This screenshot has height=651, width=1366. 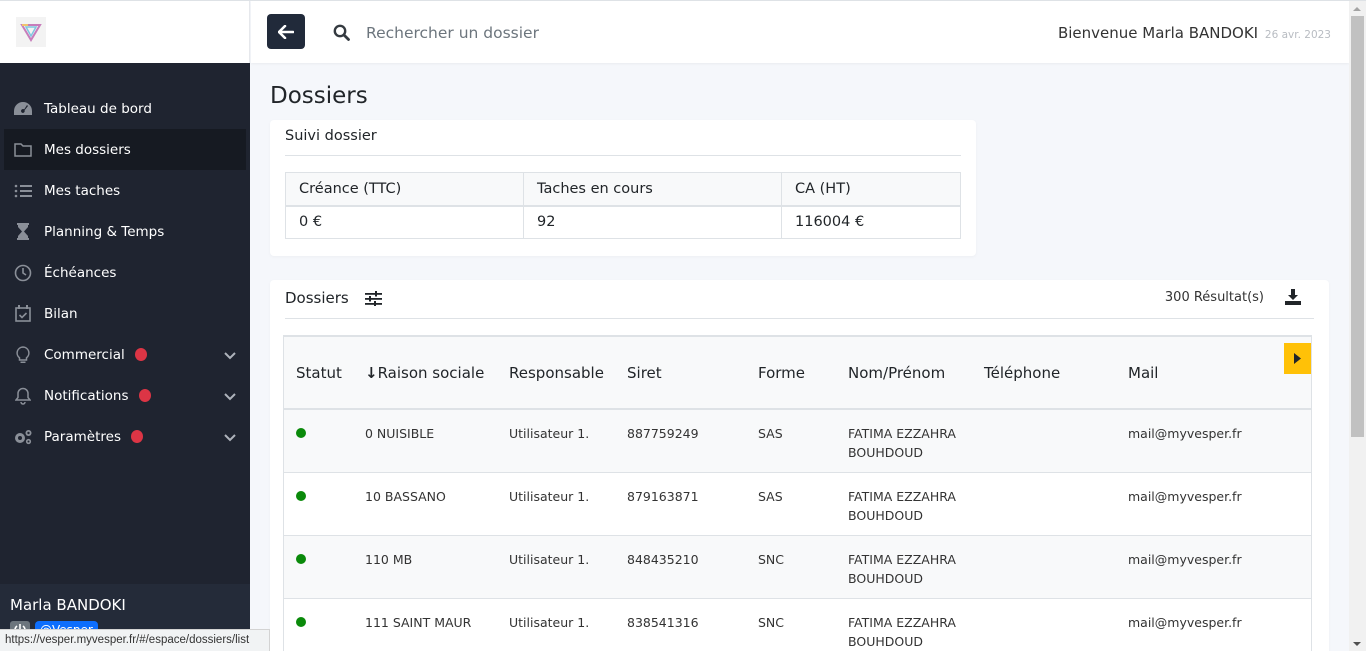 What do you see at coordinates (318, 373) in the screenshot?
I see `column-header-statut: Statut` at bounding box center [318, 373].